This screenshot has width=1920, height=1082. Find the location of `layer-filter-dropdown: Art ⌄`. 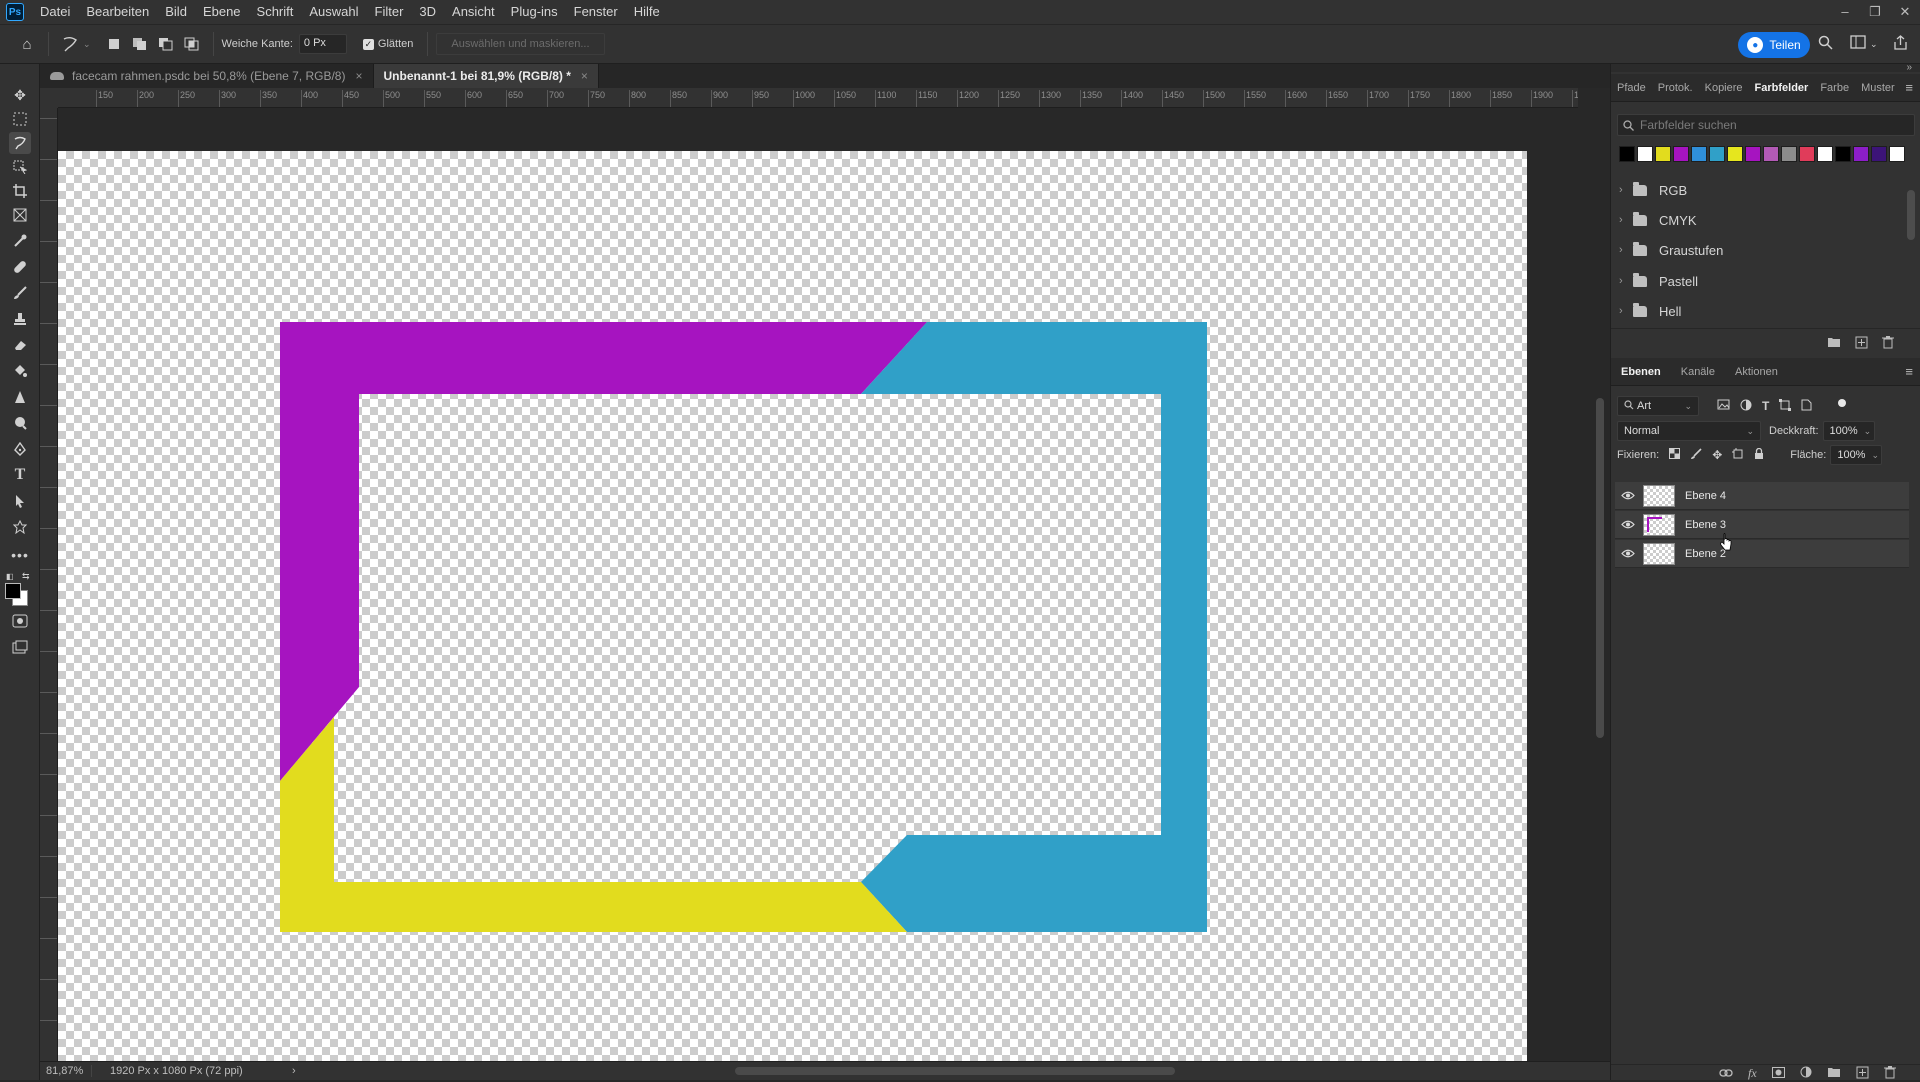

layer-filter-dropdown: Art ⌄ is located at coordinates (1658, 406).